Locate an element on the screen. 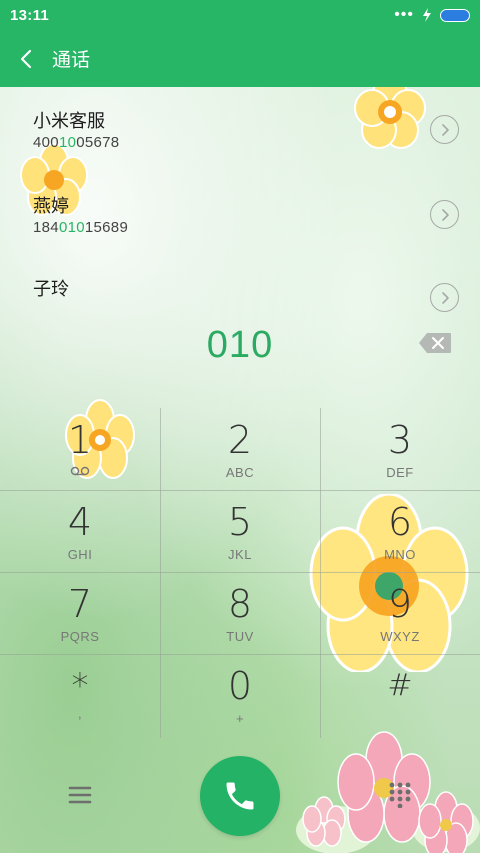 This screenshot has width=480, height=853. key-5: 5 JKL is located at coordinates (240, 531).